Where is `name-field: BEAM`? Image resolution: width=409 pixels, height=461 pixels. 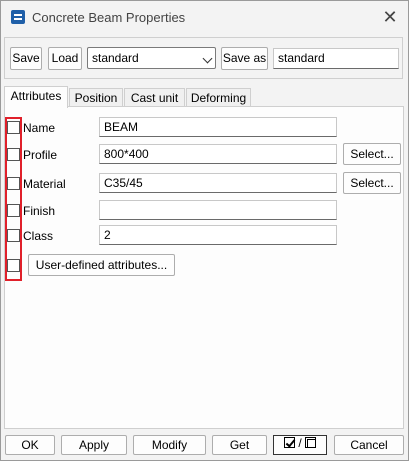 name-field: BEAM is located at coordinates (218, 127).